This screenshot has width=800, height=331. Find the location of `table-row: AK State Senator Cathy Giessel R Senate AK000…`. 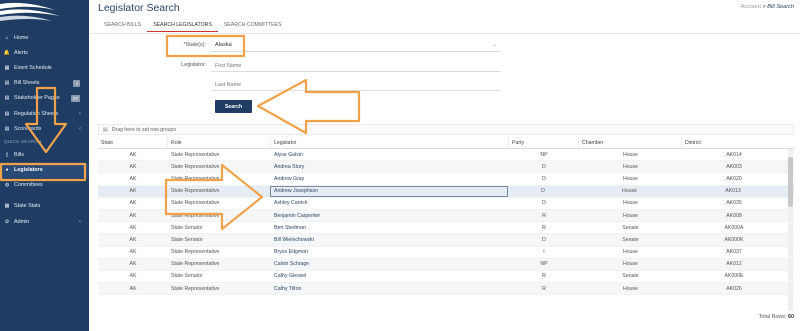

table-row: AK State Senator Cathy Giessel R Senate AK000… is located at coordinates (446, 277).